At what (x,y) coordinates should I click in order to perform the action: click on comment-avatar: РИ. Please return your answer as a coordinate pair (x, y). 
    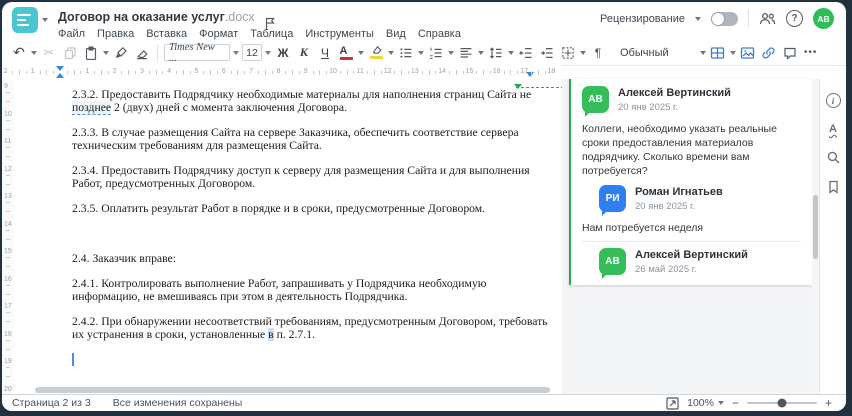
    Looking at the image, I should click on (612, 198).